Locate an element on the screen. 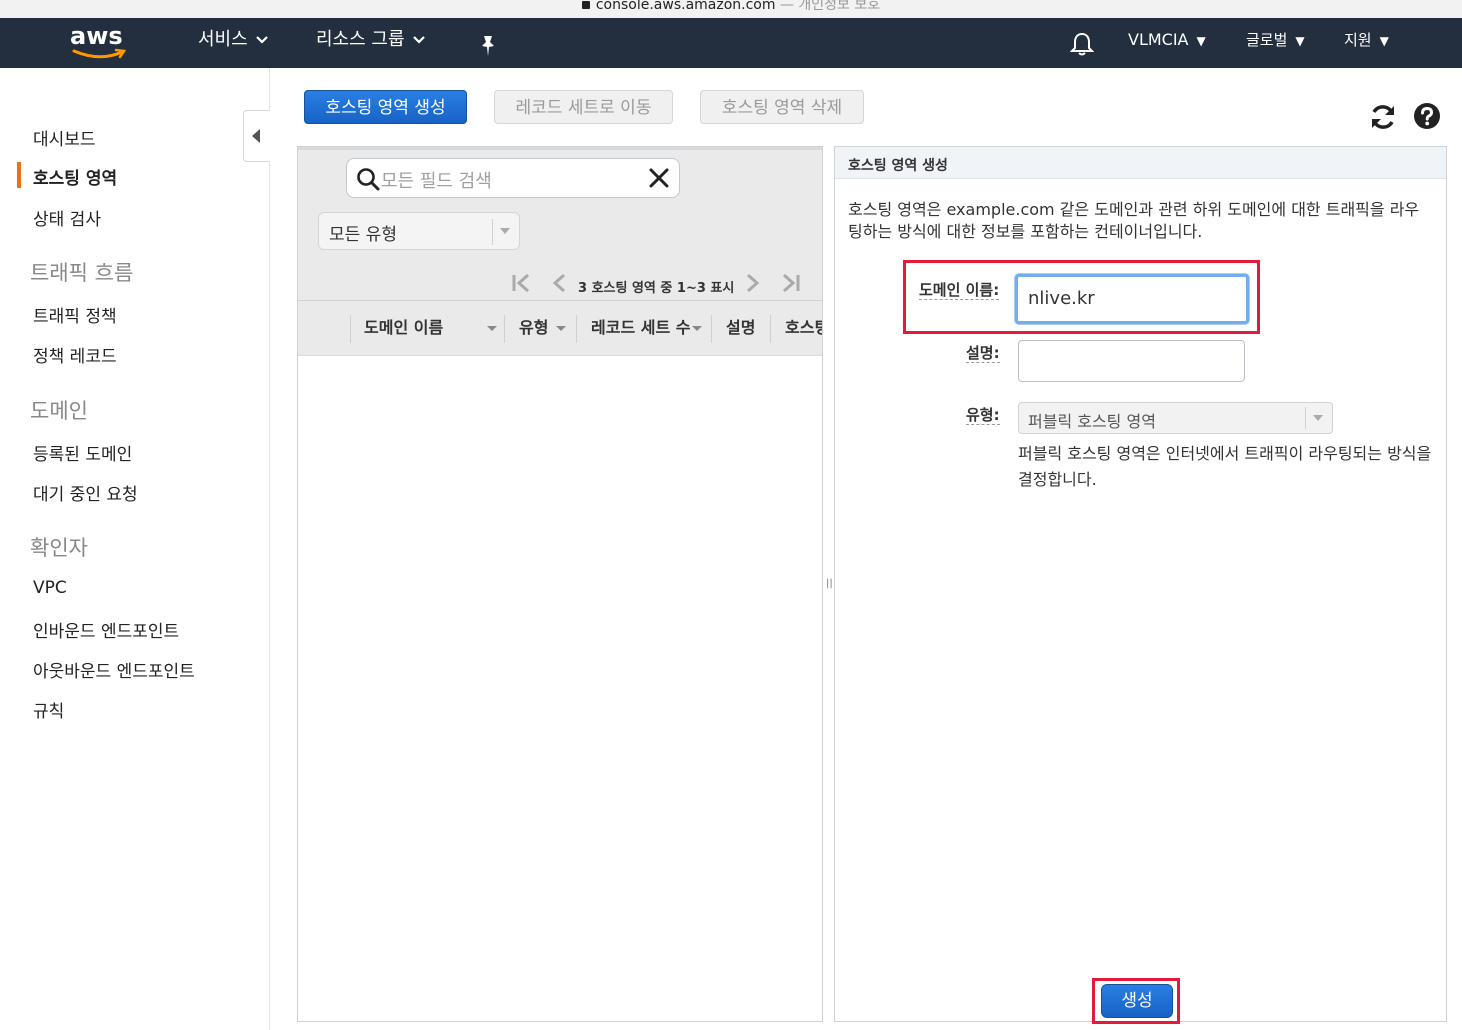 The image size is (1462, 1030). panel-header: 호스팅 영역 생성 is located at coordinates (1140, 163).